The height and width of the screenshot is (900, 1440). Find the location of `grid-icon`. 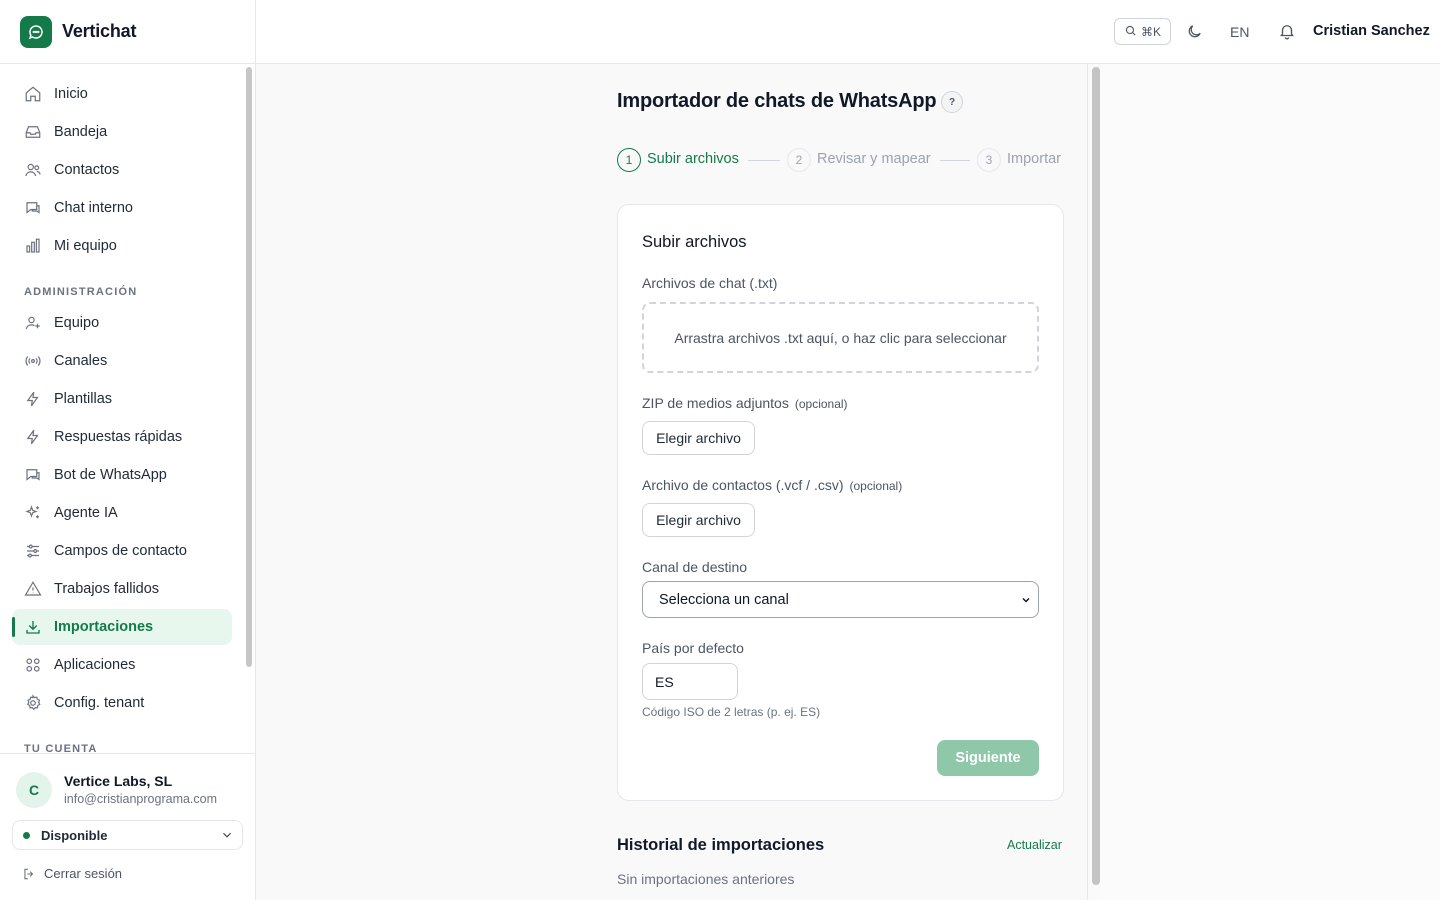

grid-icon is located at coordinates (33, 665).